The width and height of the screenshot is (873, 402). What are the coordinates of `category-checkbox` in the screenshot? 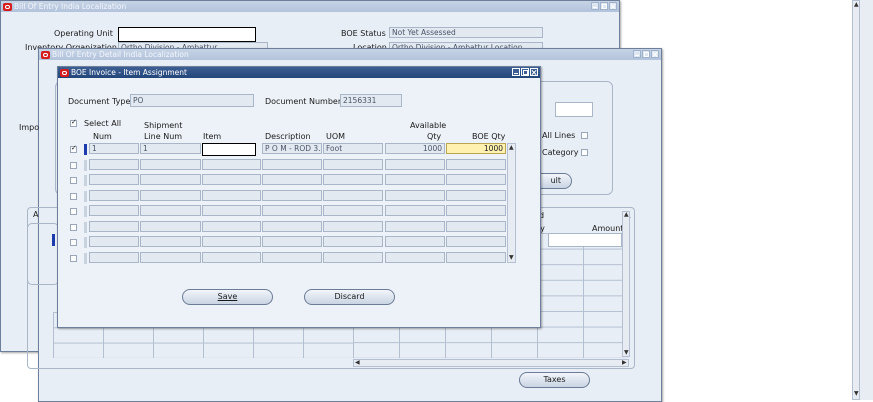 It's located at (584, 152).